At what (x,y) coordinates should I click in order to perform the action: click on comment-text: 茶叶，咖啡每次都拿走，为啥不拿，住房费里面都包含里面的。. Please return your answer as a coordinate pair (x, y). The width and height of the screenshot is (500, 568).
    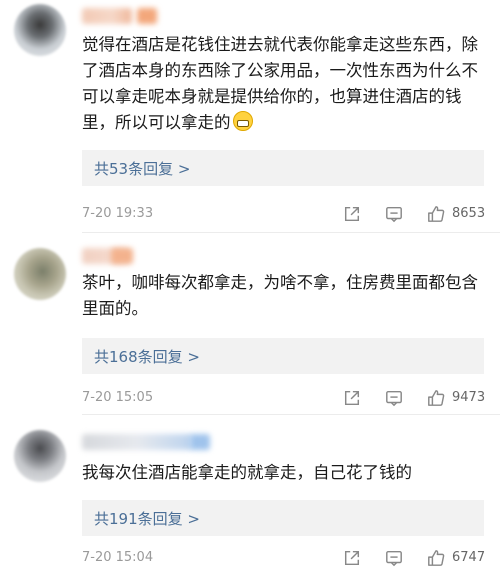
    Looking at the image, I should click on (280, 295).